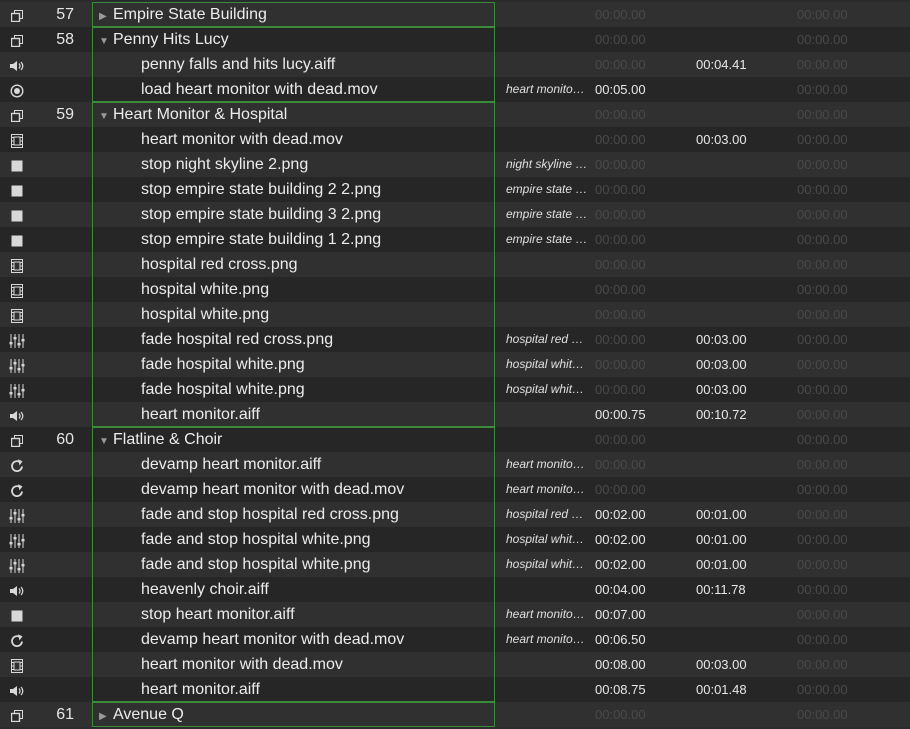 This screenshot has height=729, width=910. I want to click on cue-target: empire state building 2 2.png, so click(547, 189).